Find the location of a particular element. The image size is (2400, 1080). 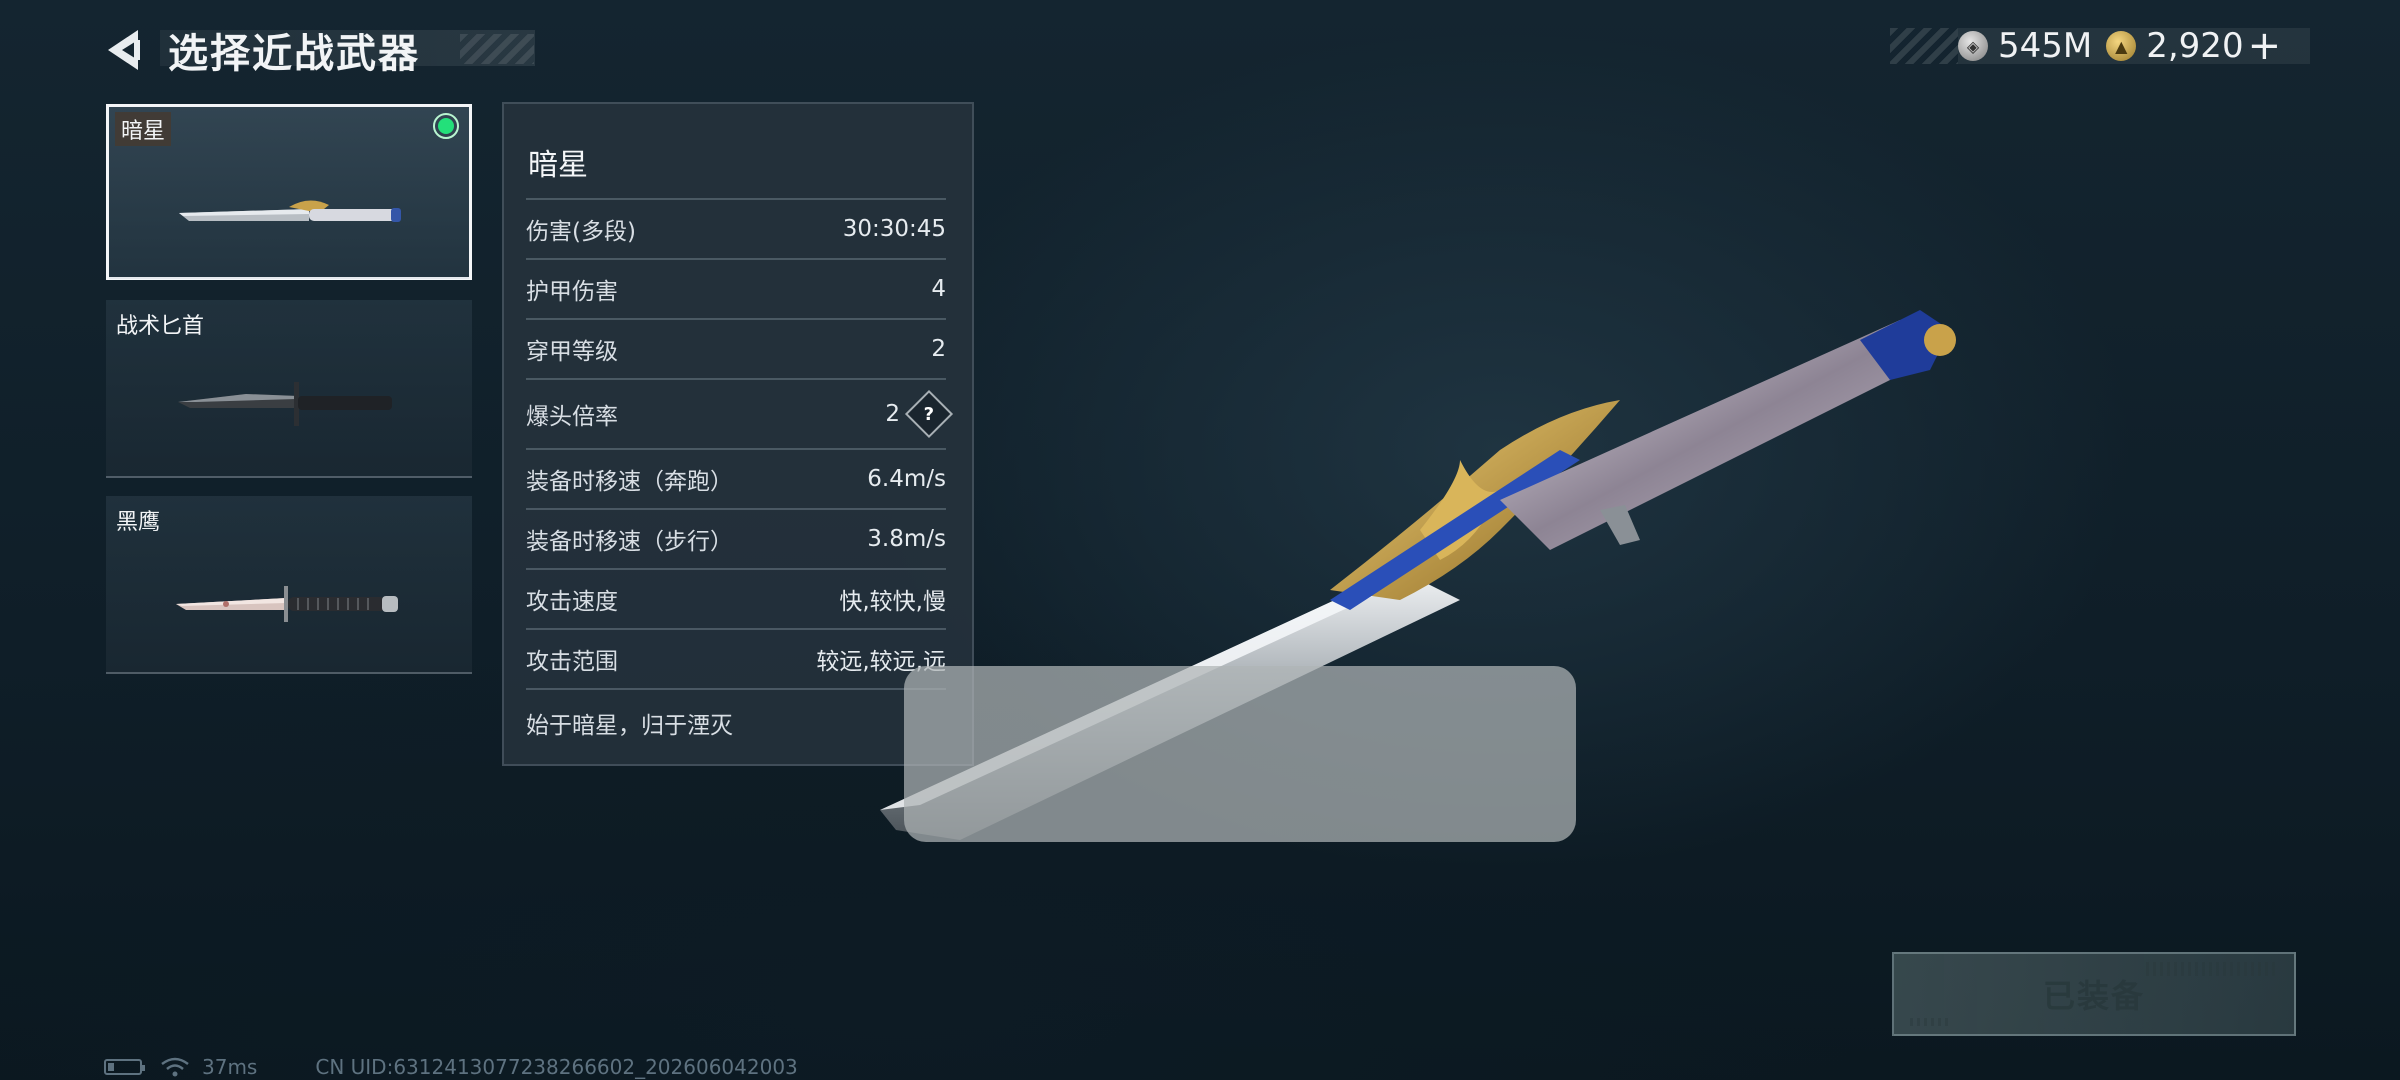

back-button is located at coordinates (124, 50).